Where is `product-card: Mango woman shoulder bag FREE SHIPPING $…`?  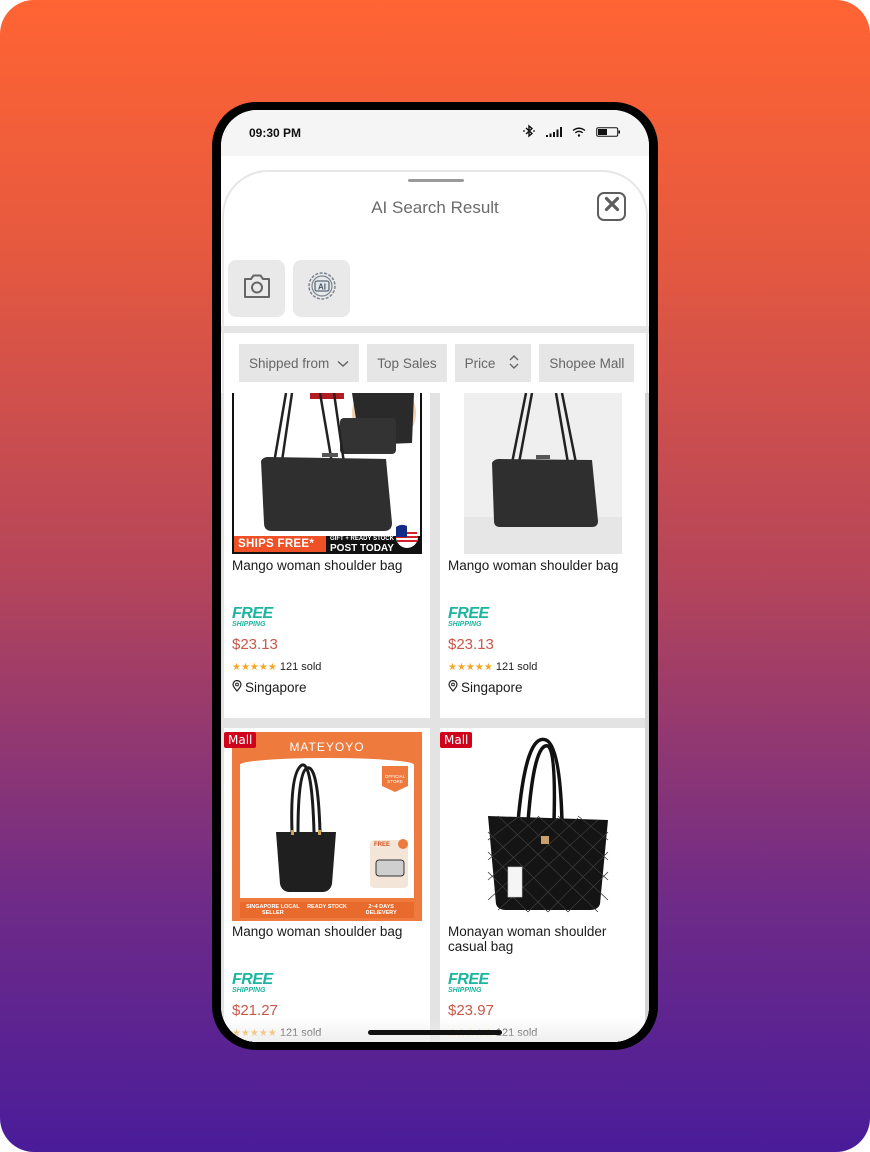 product-card: Mango woman shoulder bag FREE SHIPPING $… is located at coordinates (542, 555).